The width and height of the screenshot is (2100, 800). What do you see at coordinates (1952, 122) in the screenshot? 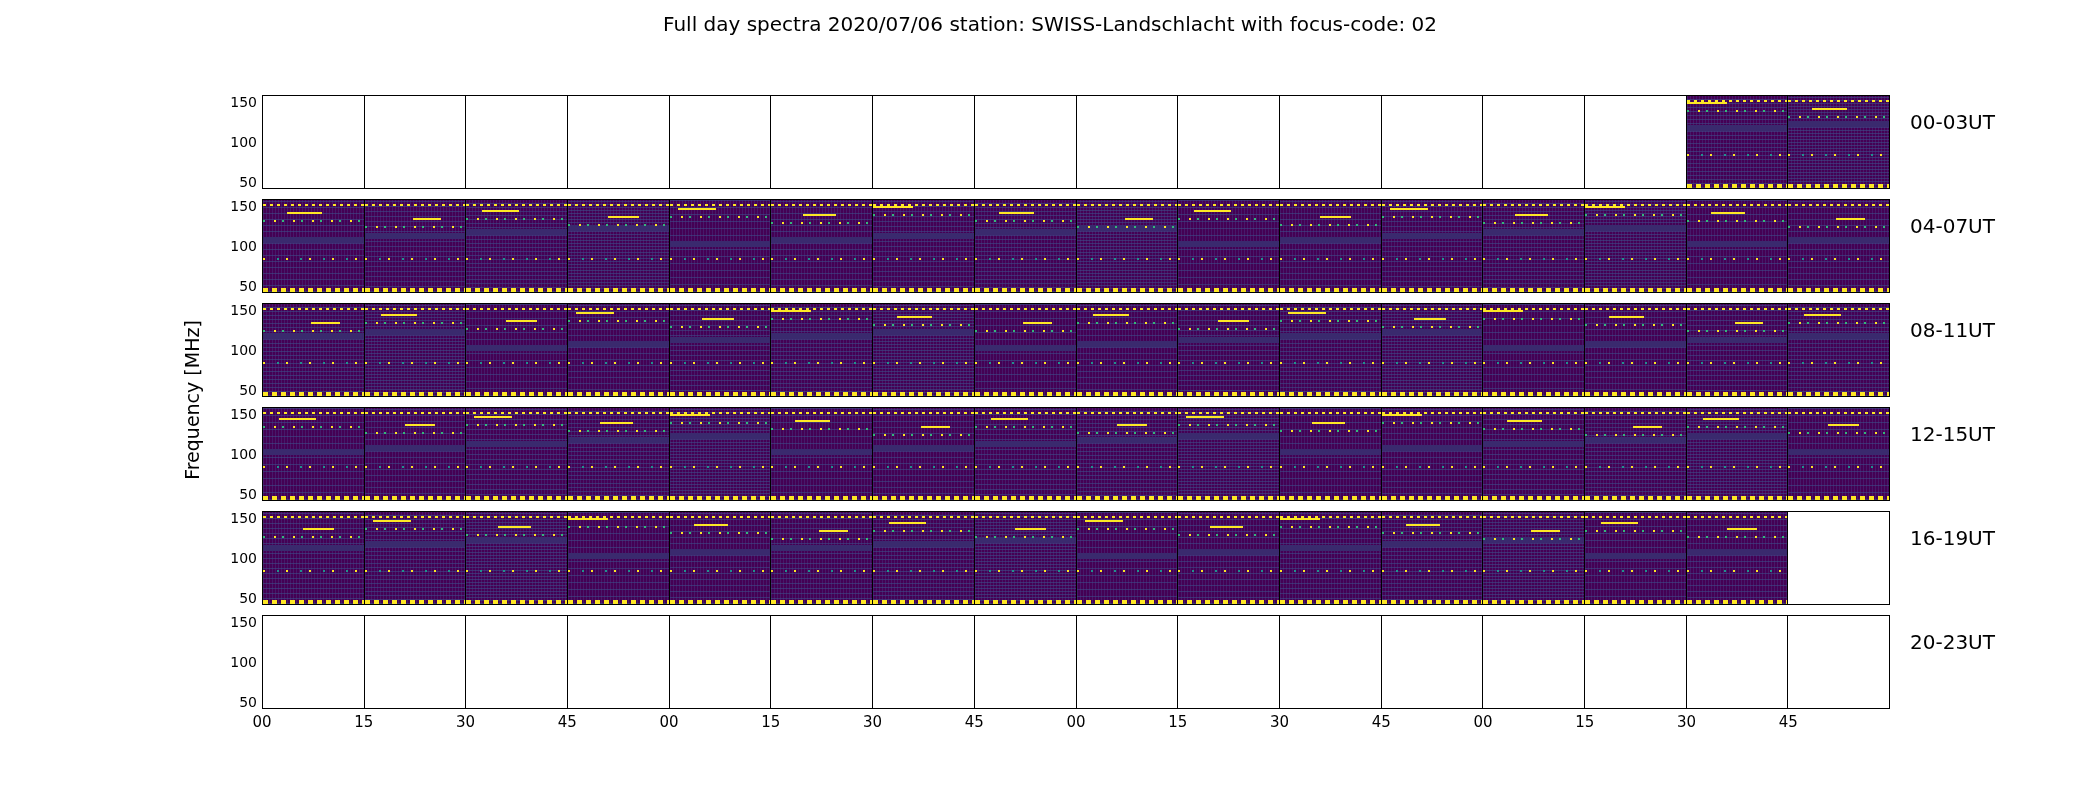
I see `row-label: 00-03UT` at bounding box center [1952, 122].